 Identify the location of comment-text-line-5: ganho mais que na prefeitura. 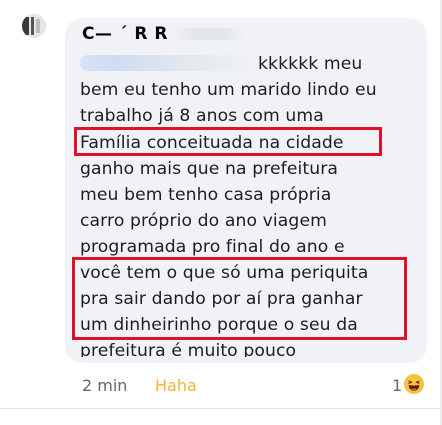
(209, 169).